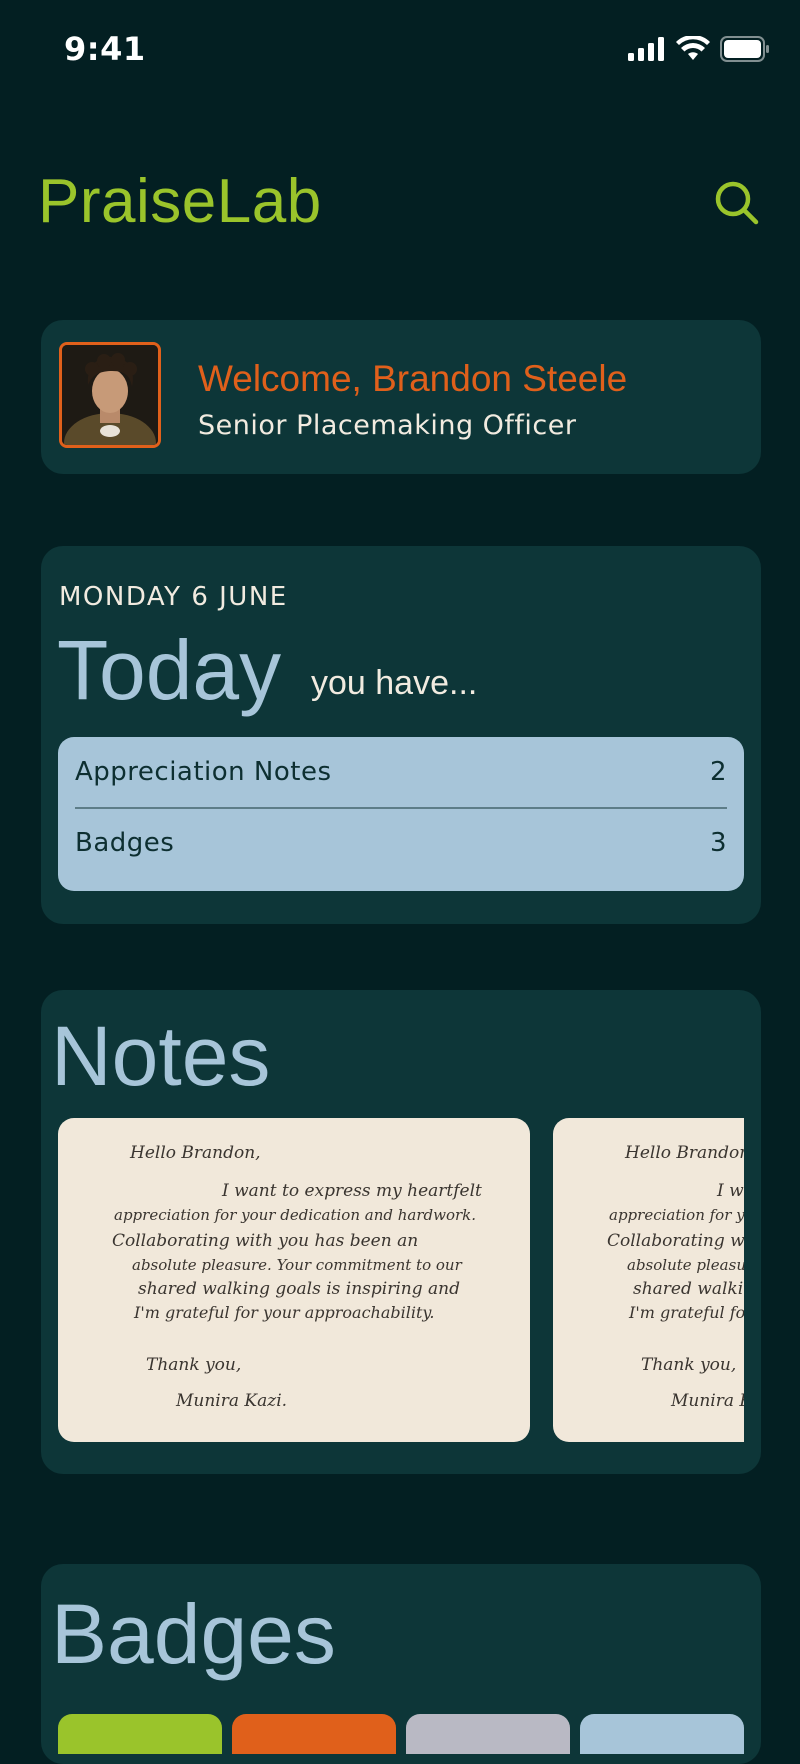 The image size is (800, 1764). What do you see at coordinates (744, 49) in the screenshot?
I see `battery-icon` at bounding box center [744, 49].